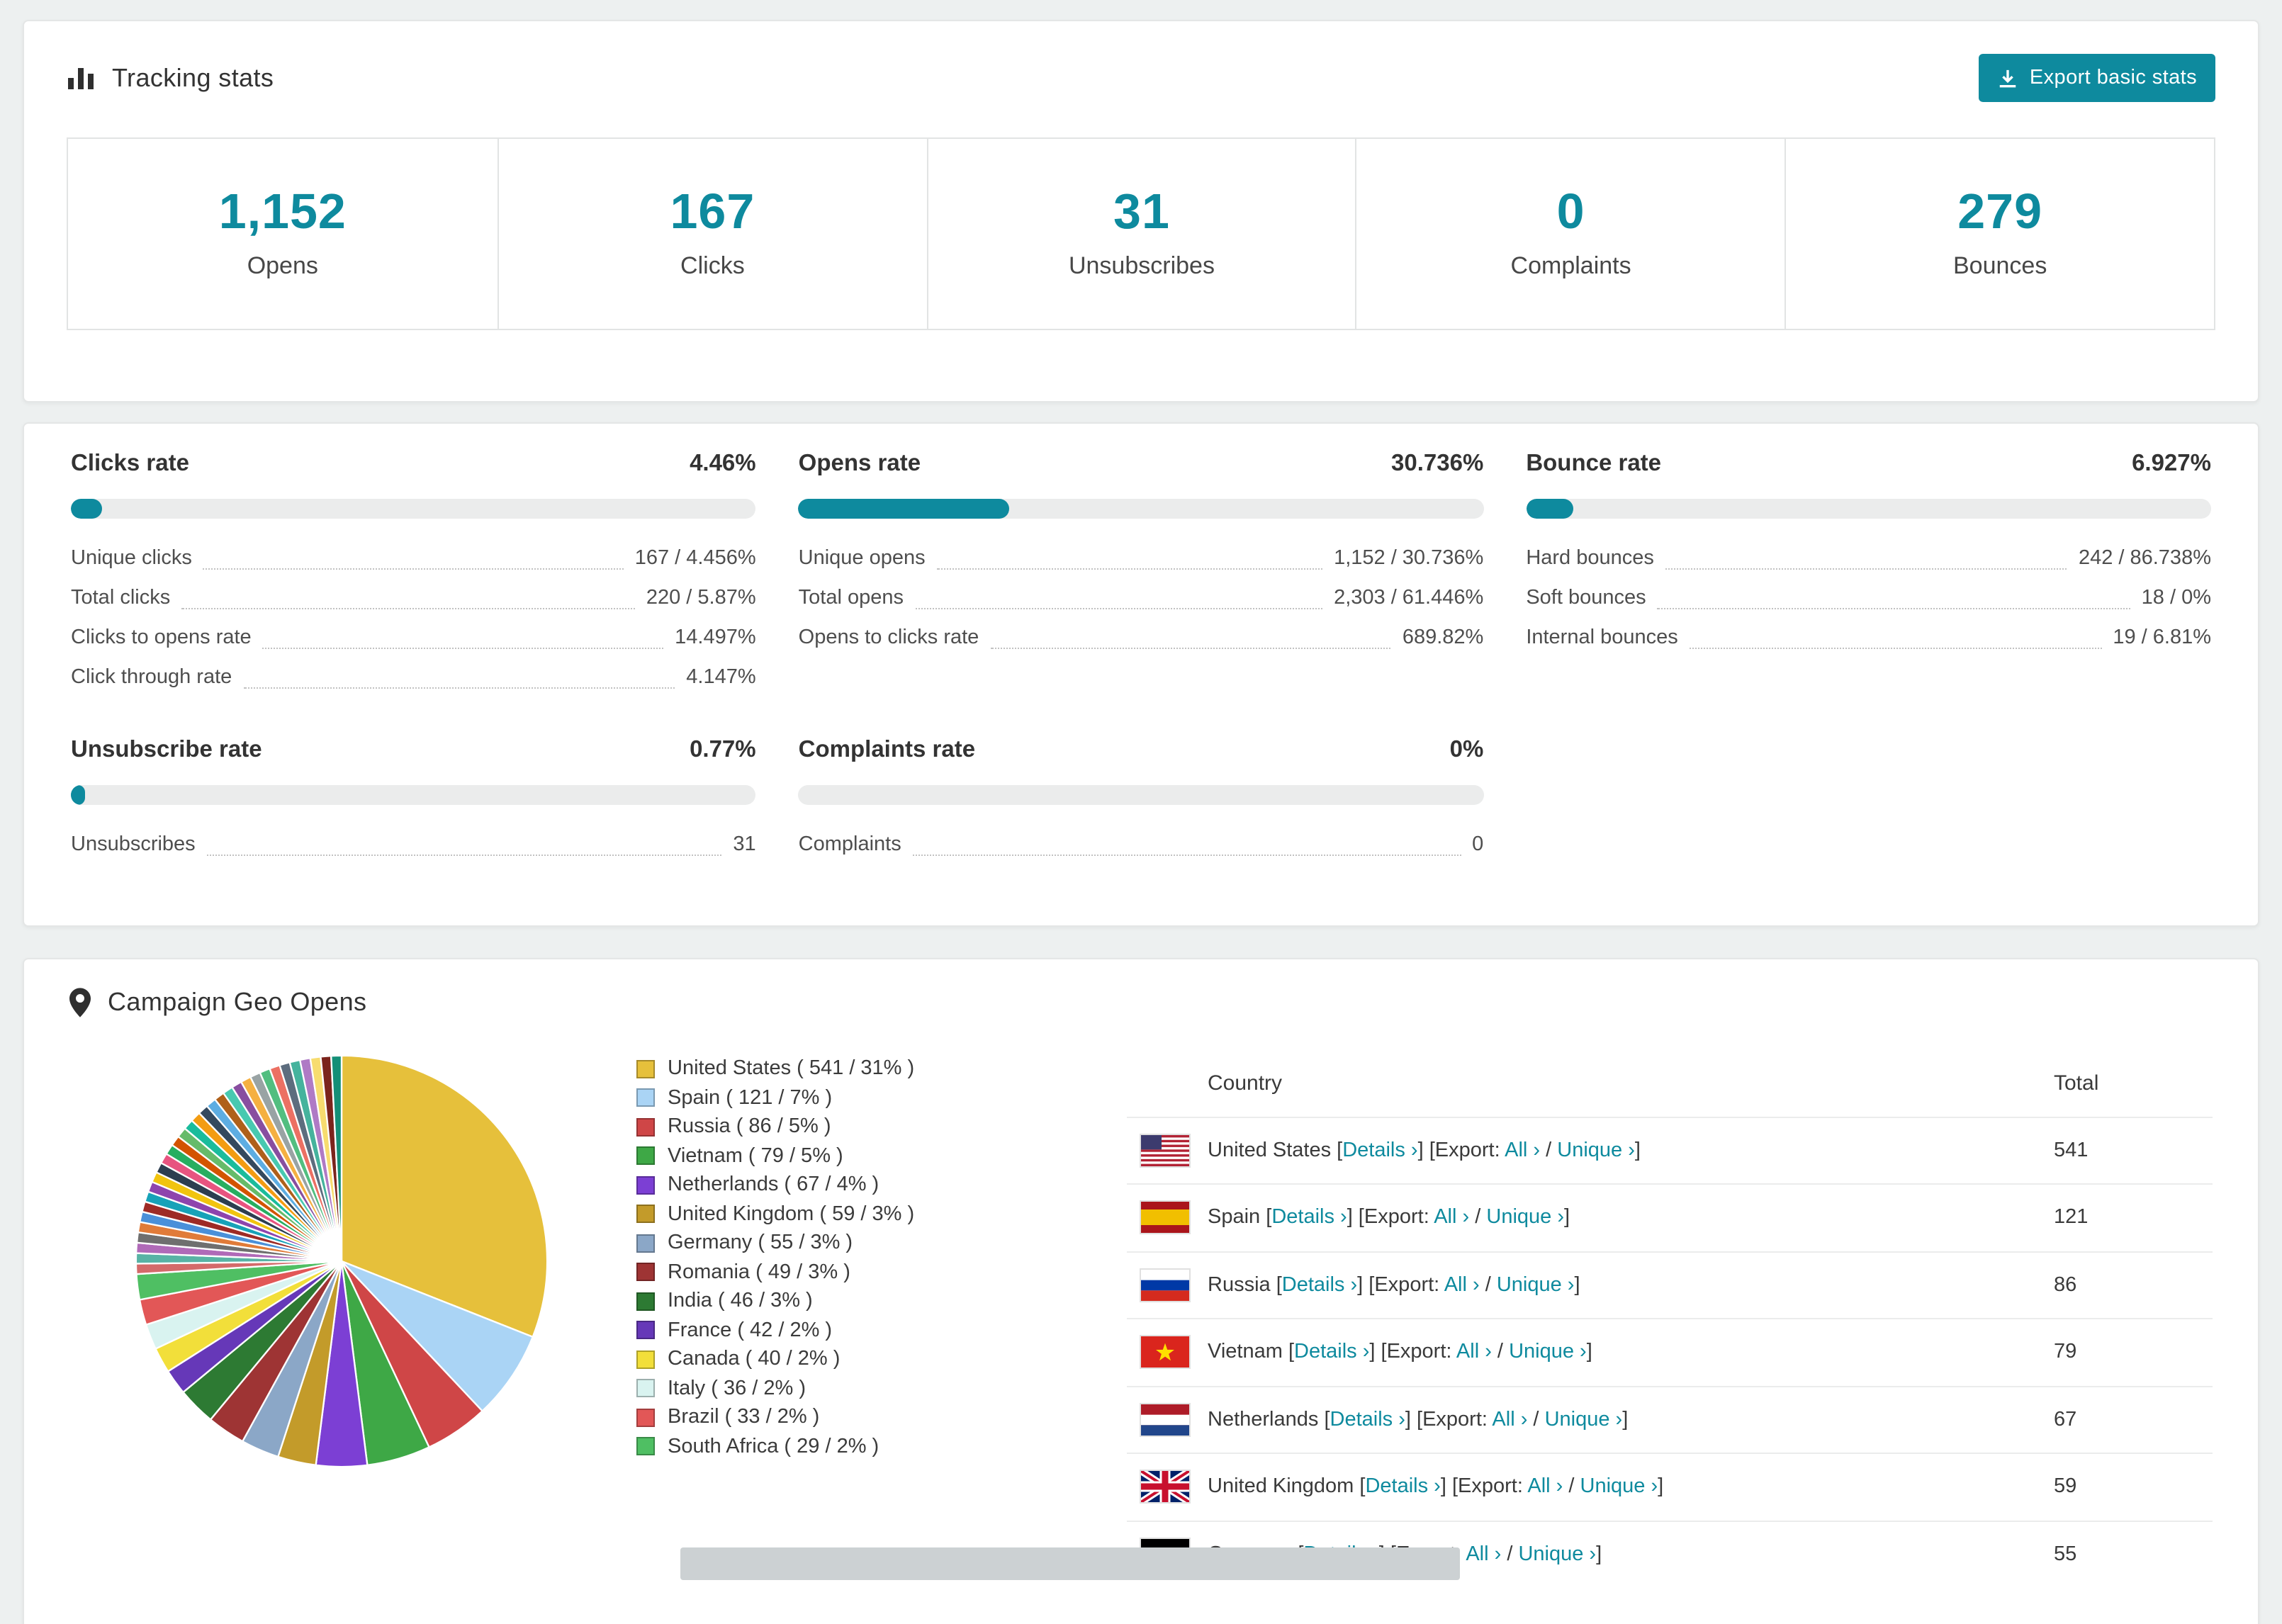  Describe the element at coordinates (751, 1098) in the screenshot. I see `legend-label: Spain ( 121 / 7% )` at that location.